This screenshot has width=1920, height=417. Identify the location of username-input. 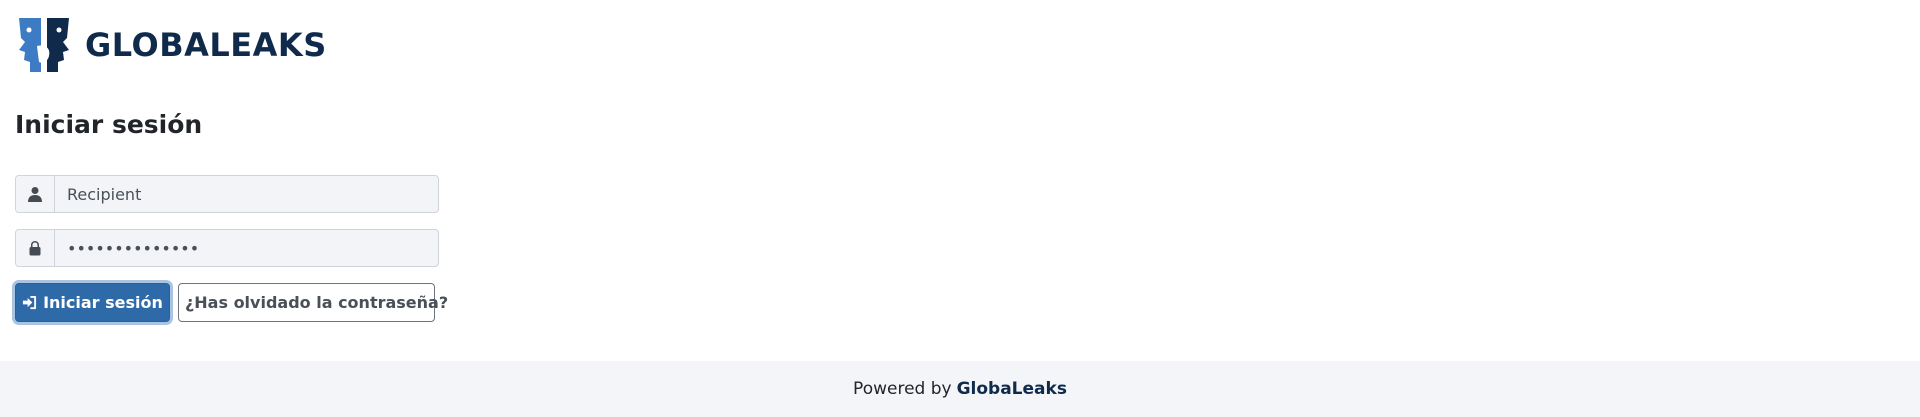
(246, 194).